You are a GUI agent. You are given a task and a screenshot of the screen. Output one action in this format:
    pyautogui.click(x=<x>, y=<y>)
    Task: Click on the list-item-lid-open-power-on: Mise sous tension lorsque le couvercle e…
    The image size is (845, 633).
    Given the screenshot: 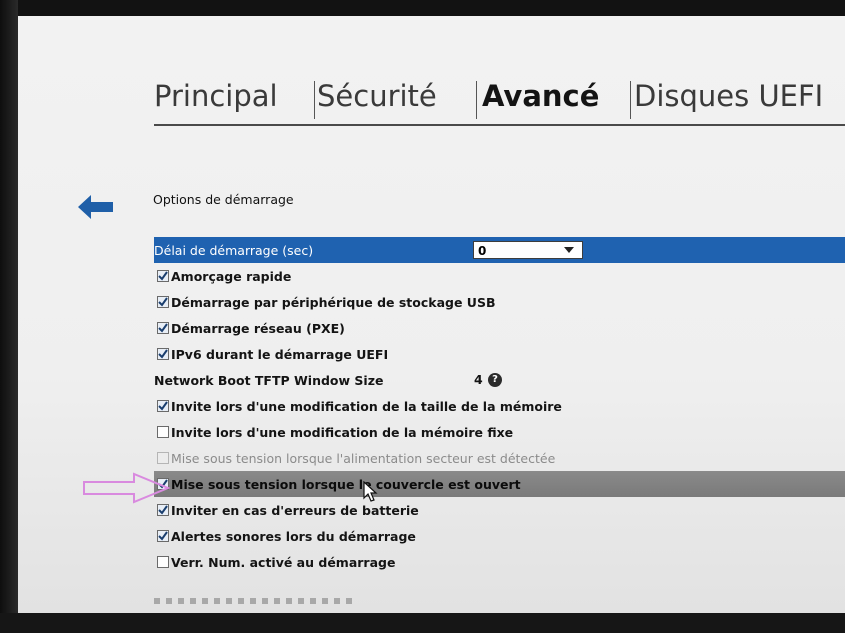 What is the action you would take?
    pyautogui.click(x=499, y=484)
    